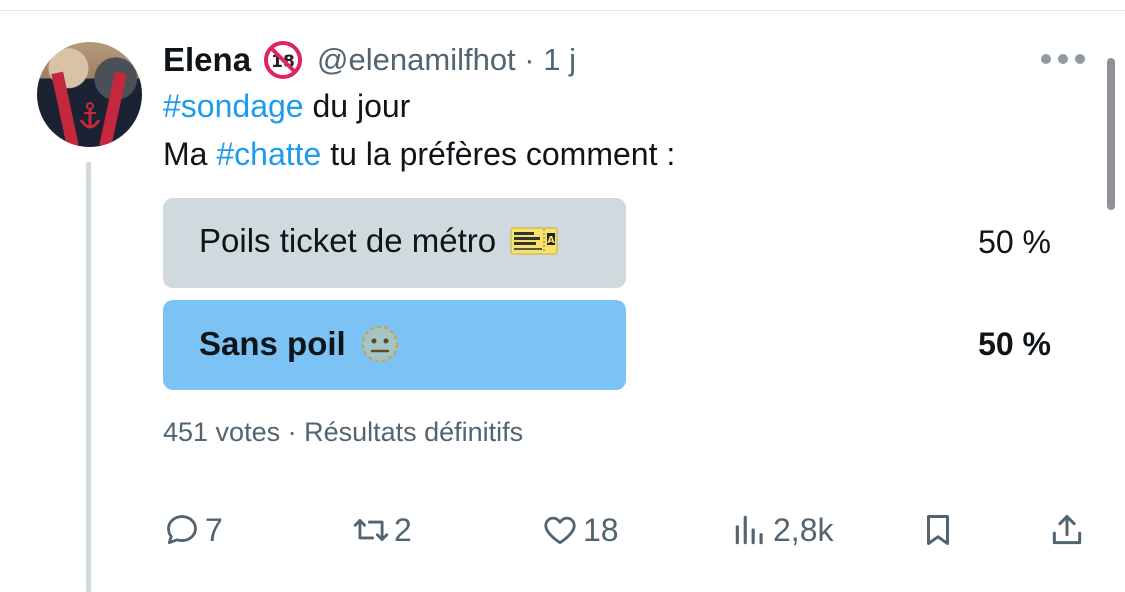 The width and height of the screenshot is (1125, 592). I want to click on poll-option-2-text: Sans poil, so click(272, 343).